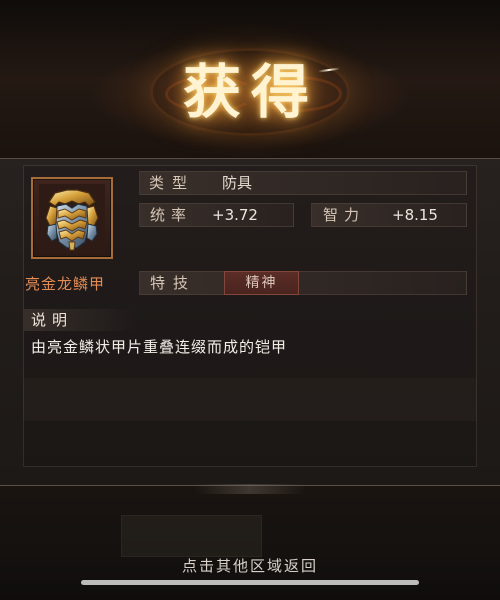 This screenshot has height=600, width=500. What do you see at coordinates (250, 444) in the screenshot?
I see `description-area-shading-bottom` at bounding box center [250, 444].